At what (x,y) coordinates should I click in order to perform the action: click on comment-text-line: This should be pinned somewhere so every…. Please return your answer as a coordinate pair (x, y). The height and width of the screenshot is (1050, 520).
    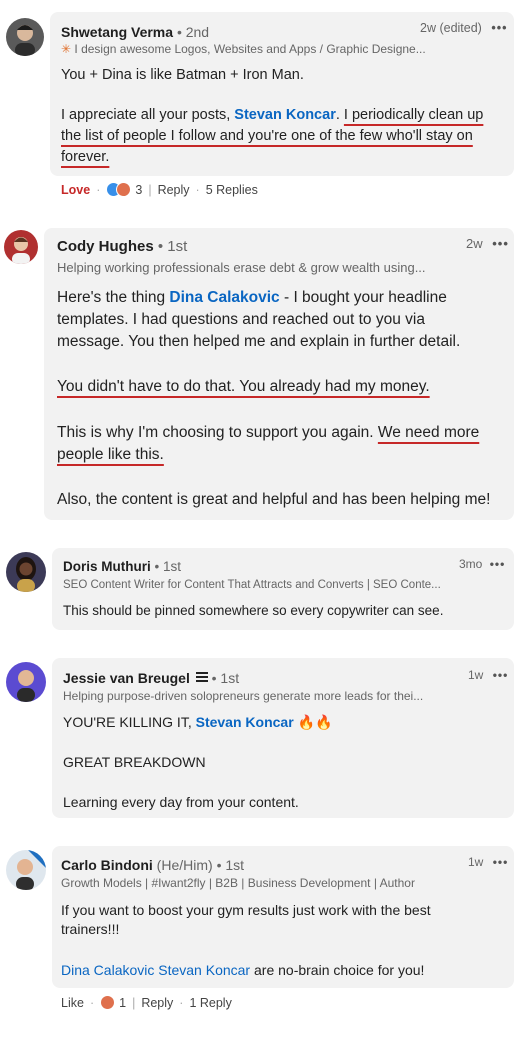
    Looking at the image, I should click on (253, 610).